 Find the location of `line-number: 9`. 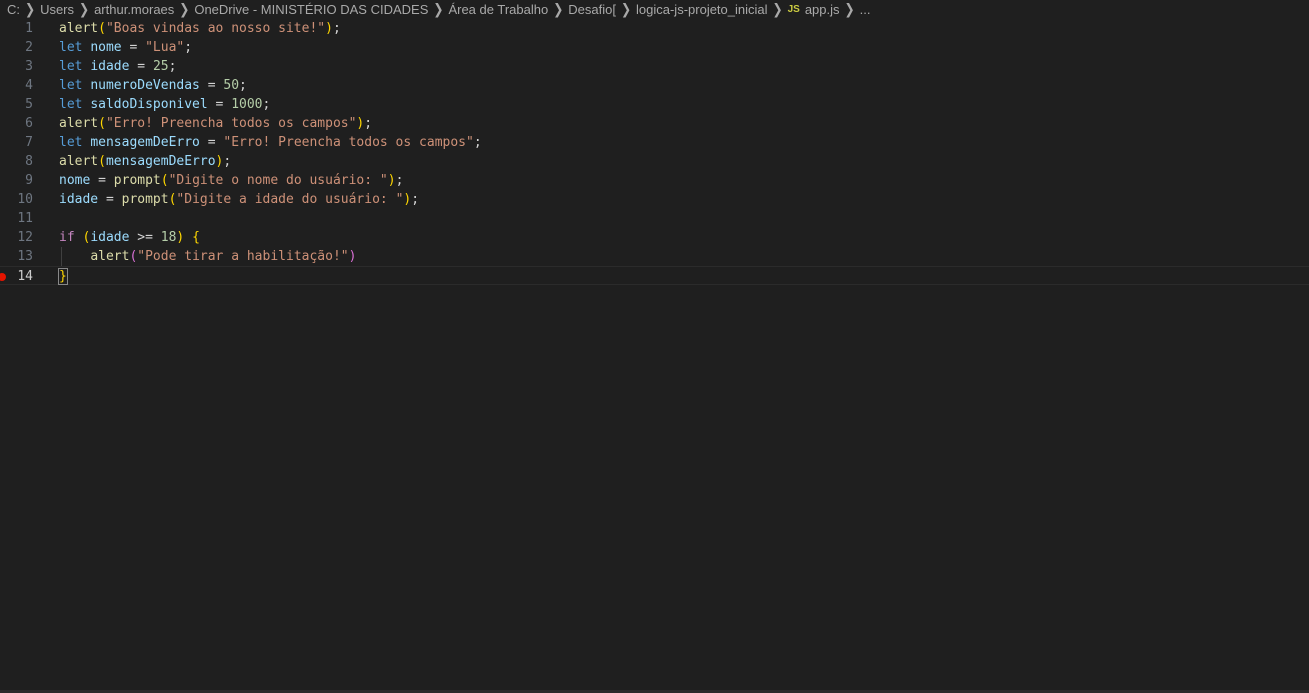

line-number: 9 is located at coordinates (29, 180).